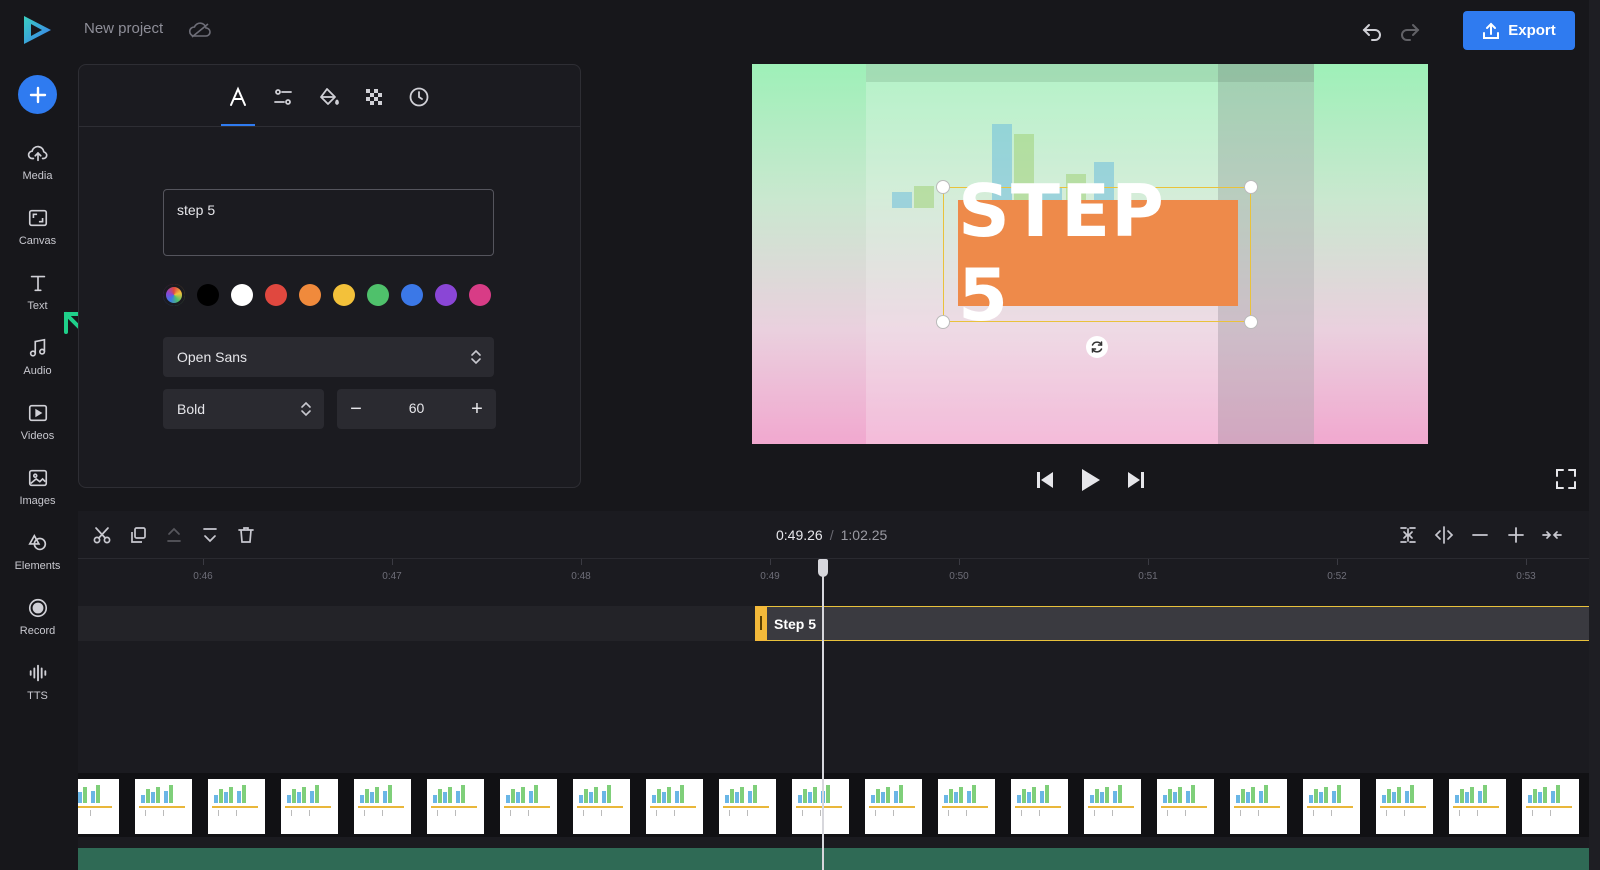  I want to click on split-button, so click(102, 535).